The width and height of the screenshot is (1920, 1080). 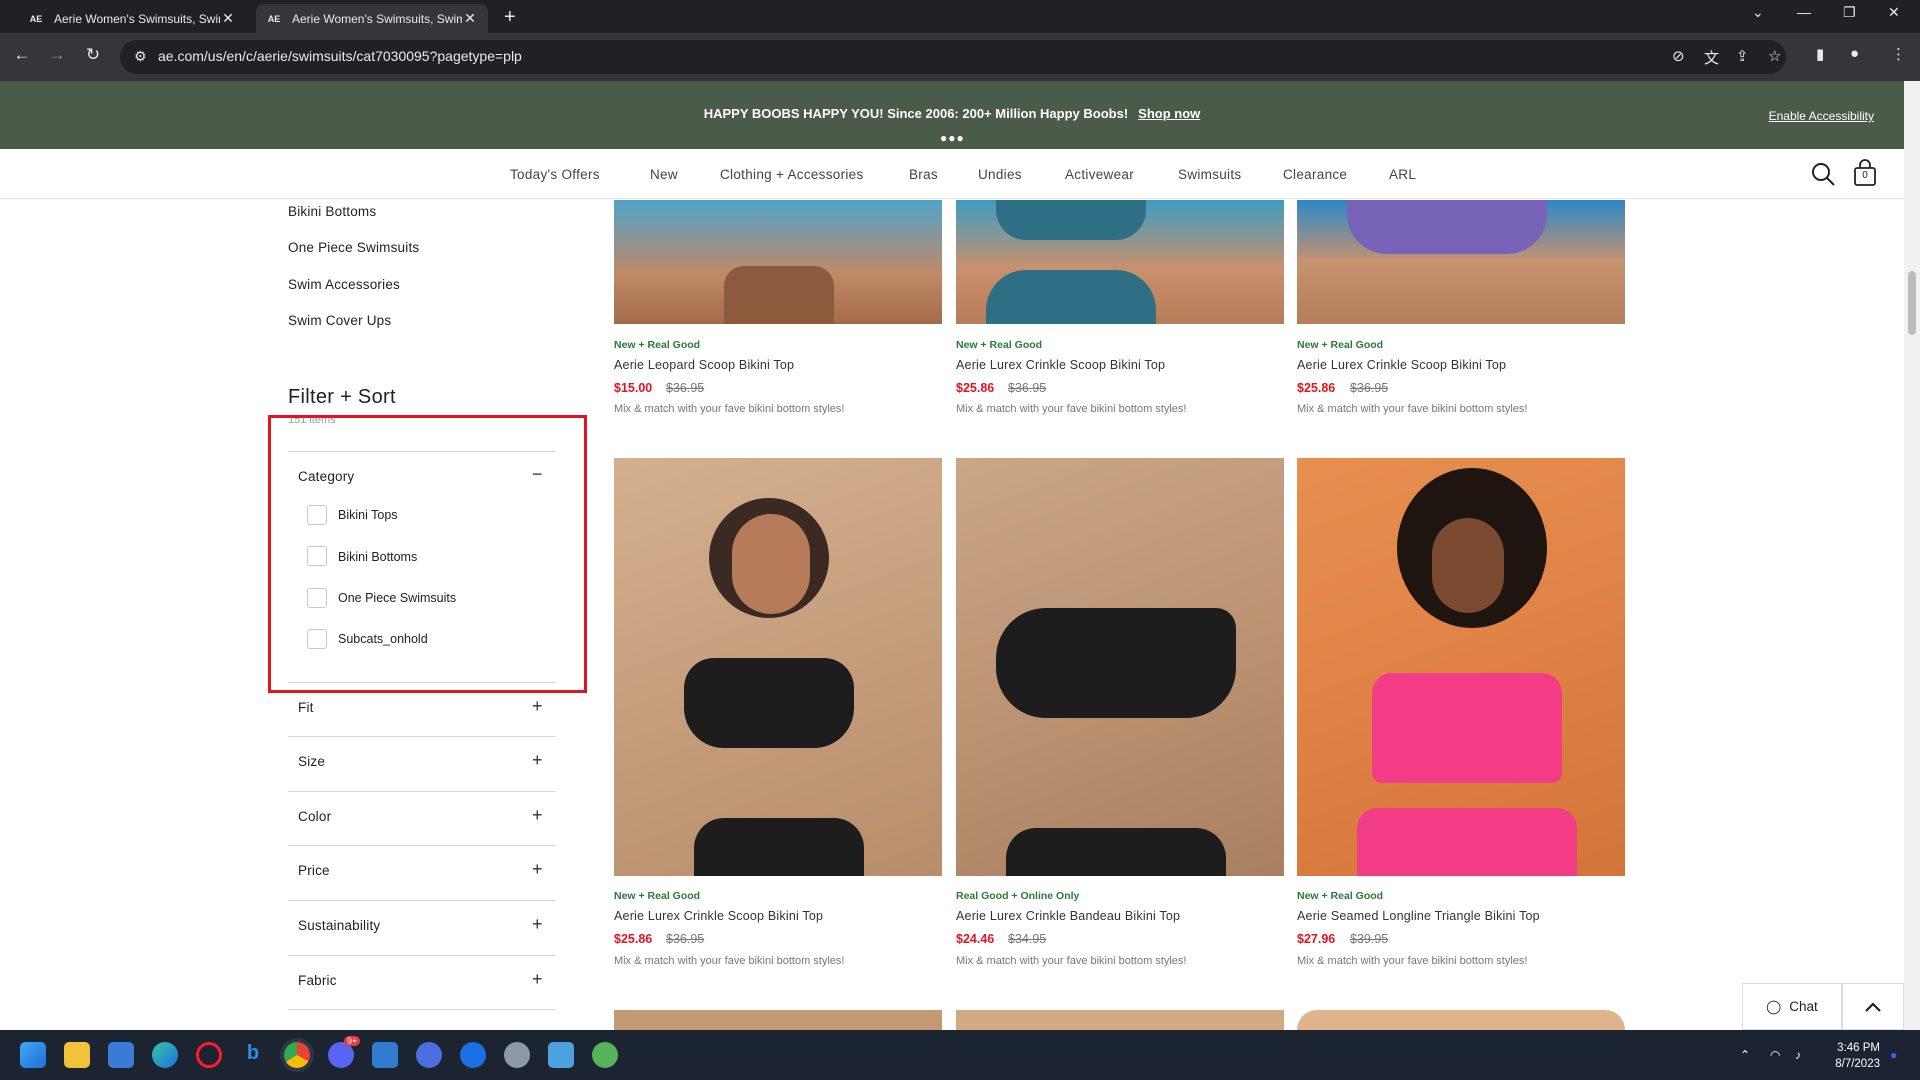 I want to click on side-panel-icon: ▮, so click(x=1820, y=54).